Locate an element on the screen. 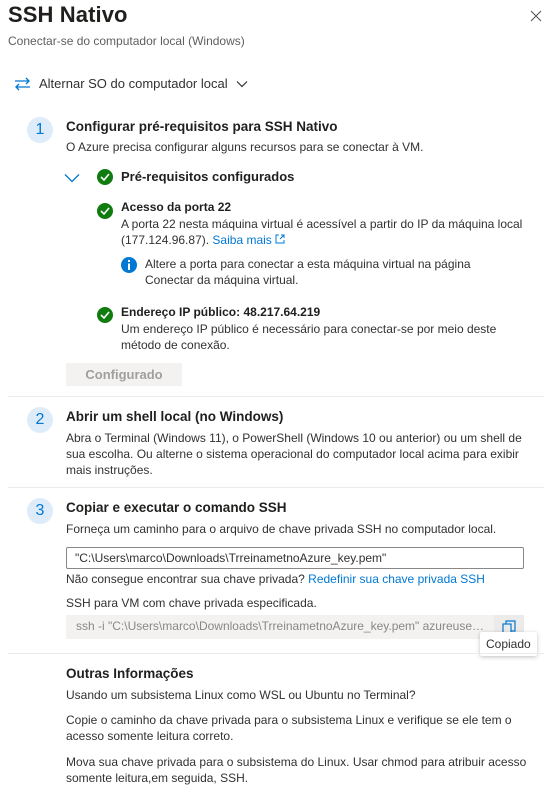 The image size is (552, 794). prereq-collapse-toggle is located at coordinates (72, 177).